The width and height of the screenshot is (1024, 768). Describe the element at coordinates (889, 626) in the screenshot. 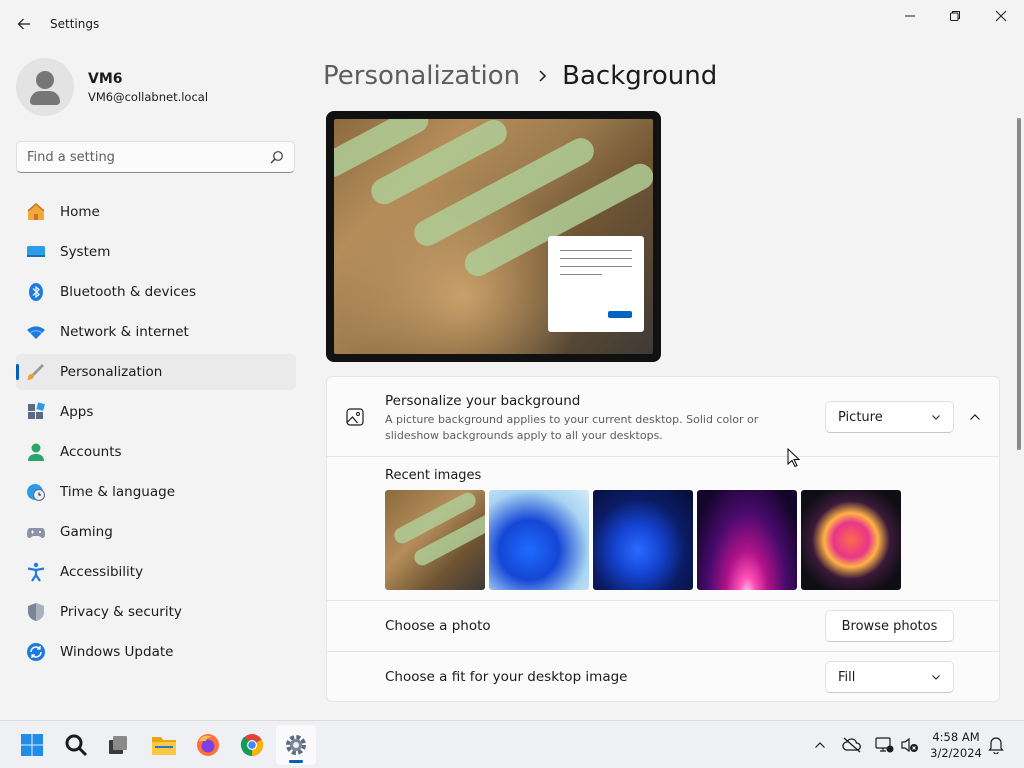

I see `browse-photos-button: Browse photos` at that location.